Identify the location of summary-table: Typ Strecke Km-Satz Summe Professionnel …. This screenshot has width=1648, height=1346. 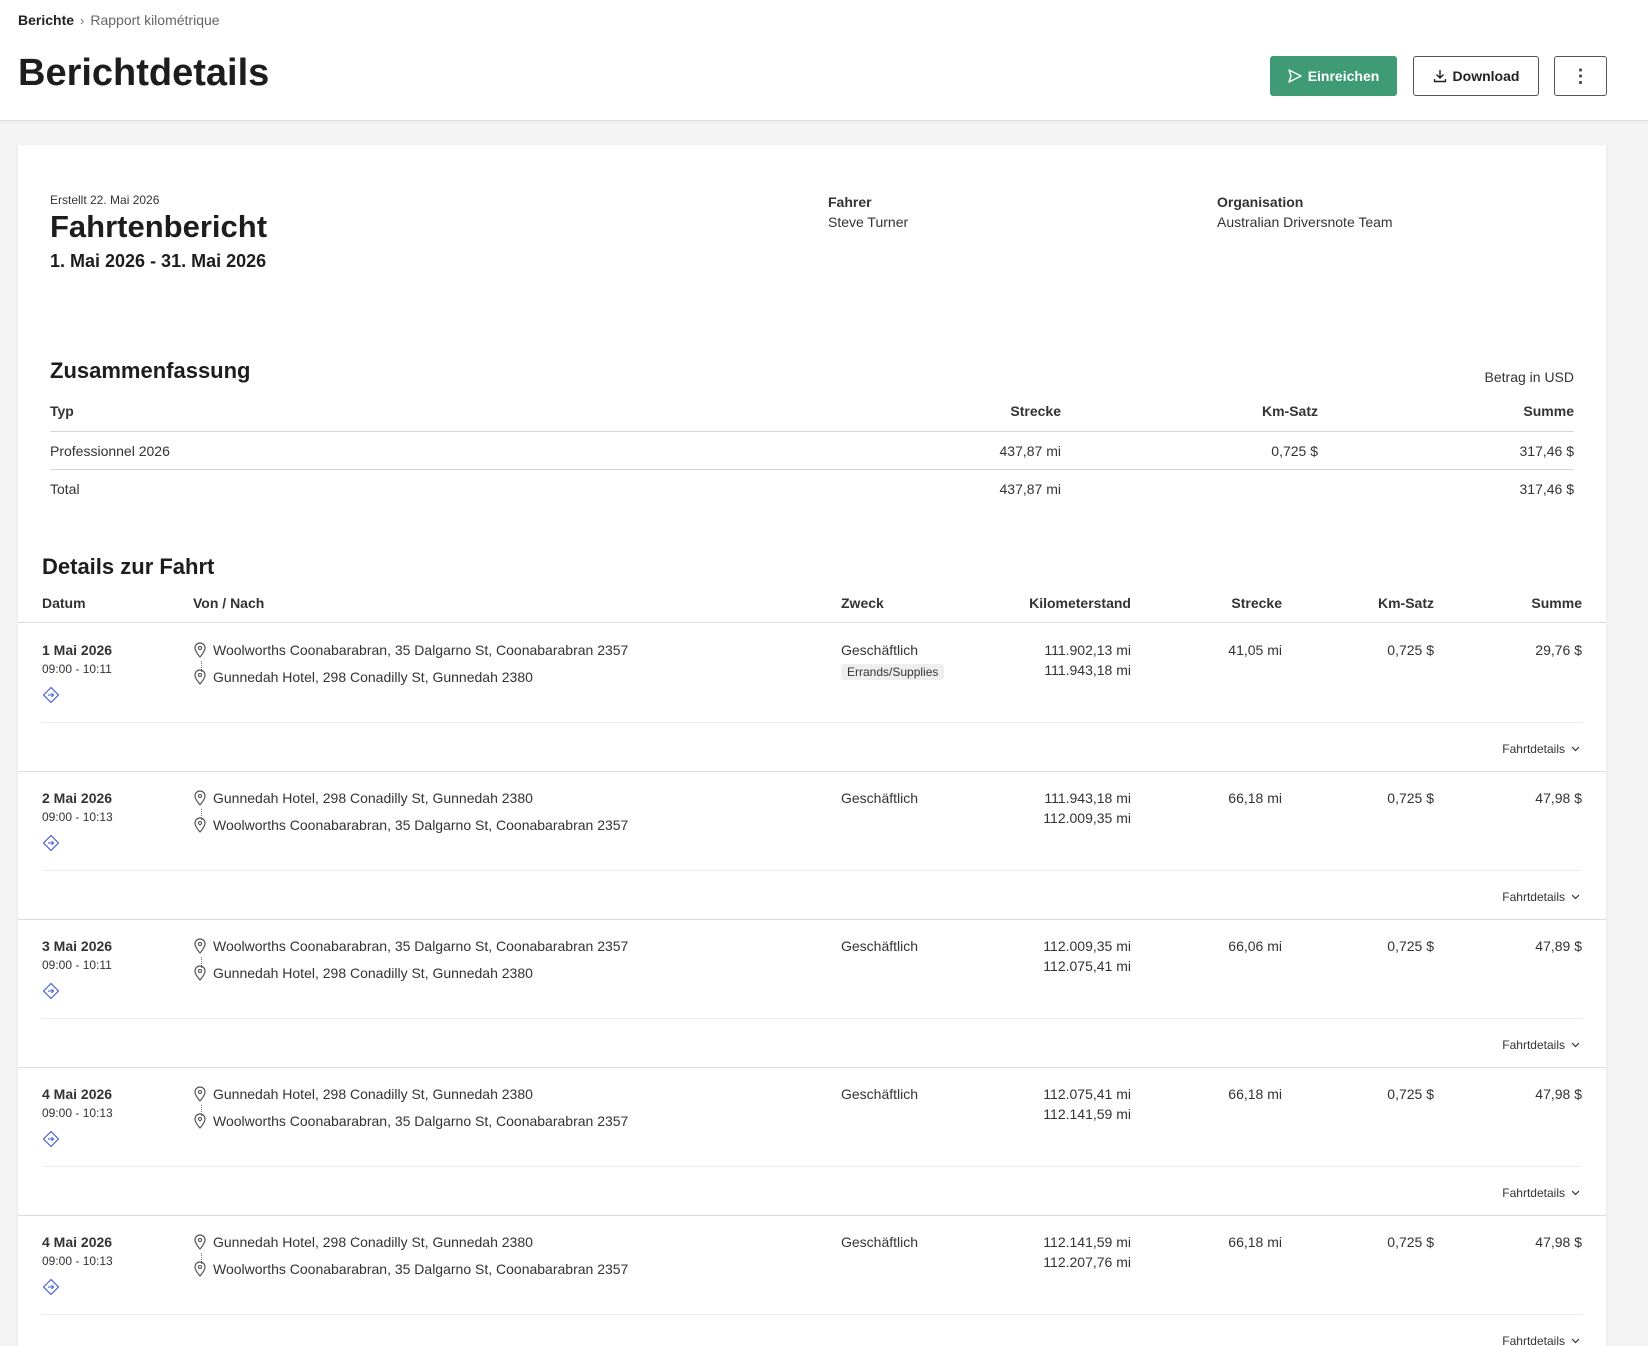
(812, 451).